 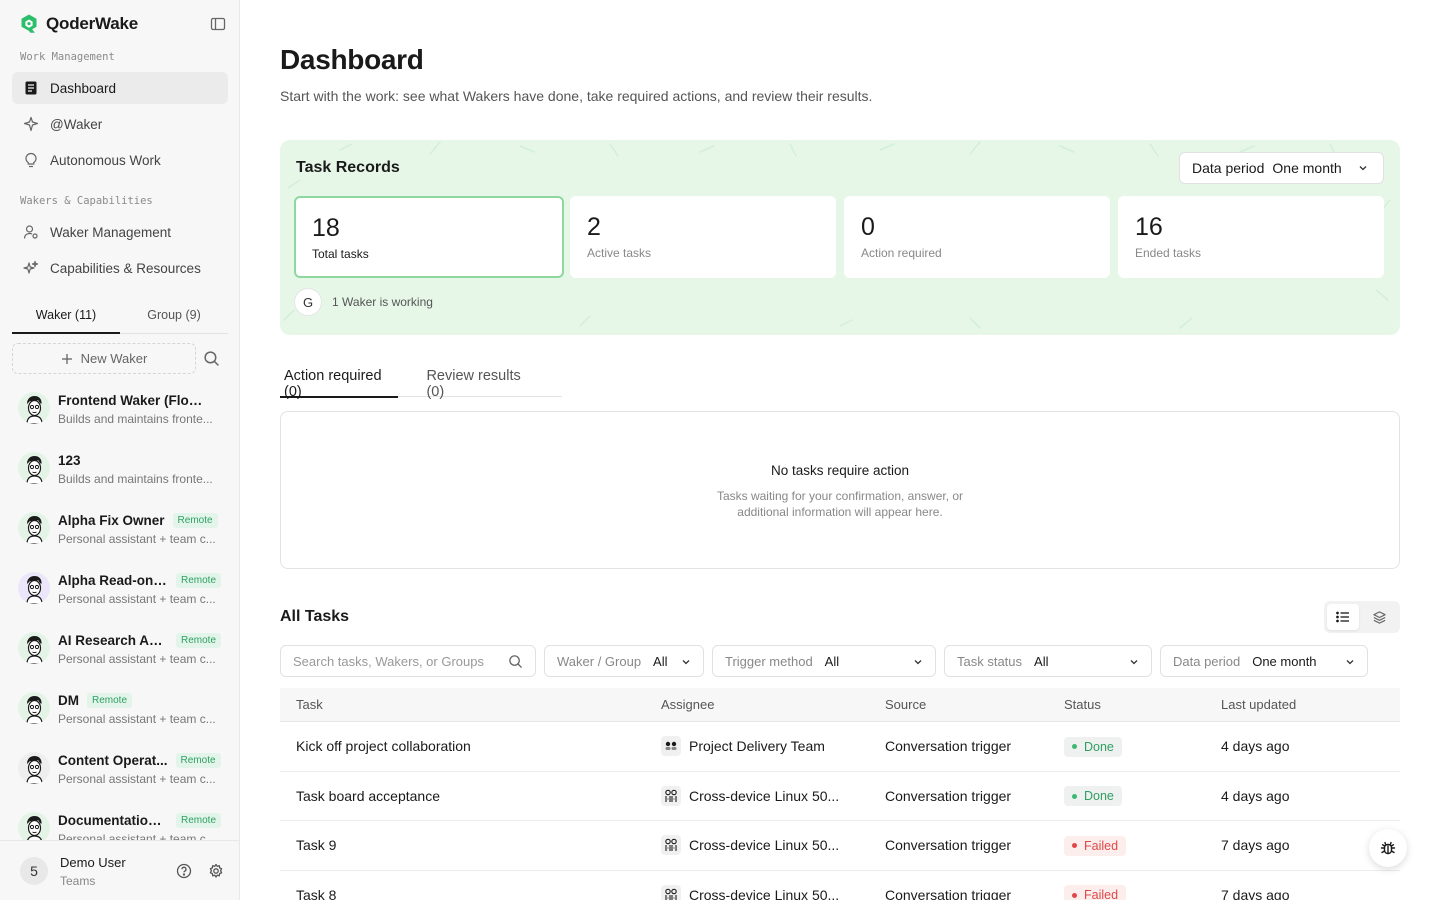 What do you see at coordinates (218, 24) in the screenshot?
I see `collapse-sidebar-button` at bounding box center [218, 24].